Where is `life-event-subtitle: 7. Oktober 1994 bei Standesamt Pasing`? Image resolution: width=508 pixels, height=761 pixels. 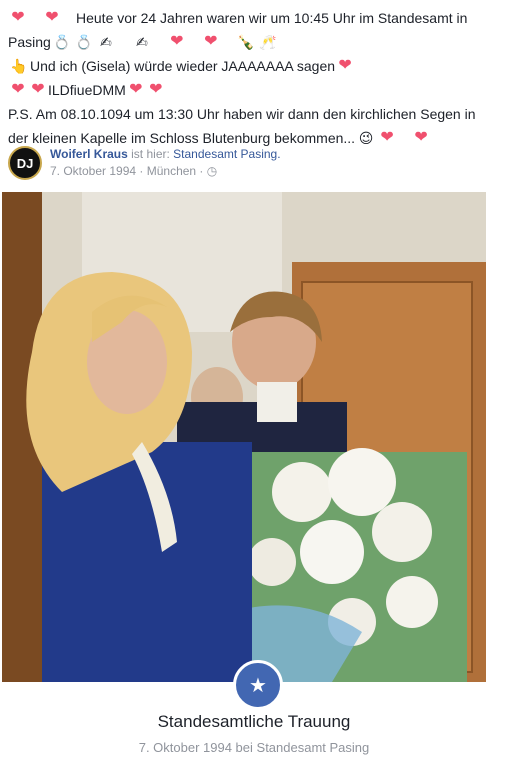
life-event-subtitle: 7. Oktober 1994 bei Standesamt Pasing is located at coordinates (254, 747).